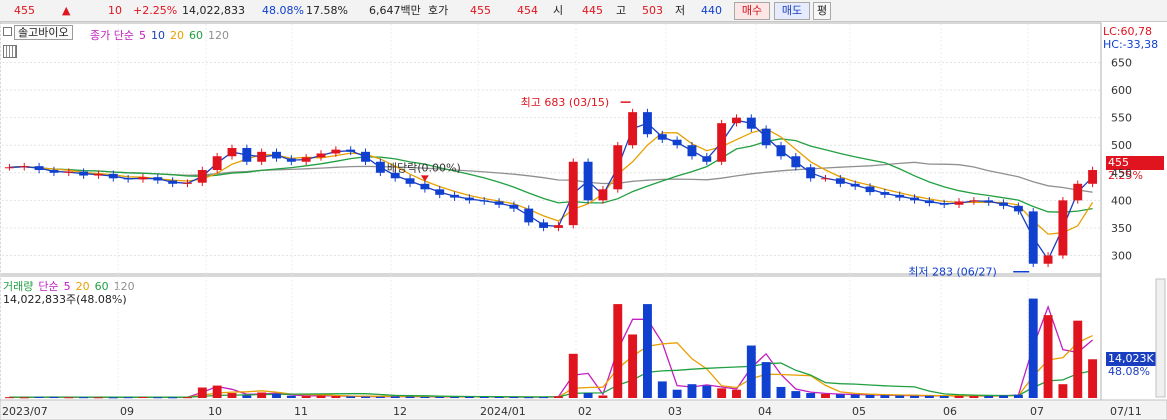 The height and width of the screenshot is (420, 1167). Describe the element at coordinates (585, 411) in the screenshot. I see `x-tick-label: 02` at that location.